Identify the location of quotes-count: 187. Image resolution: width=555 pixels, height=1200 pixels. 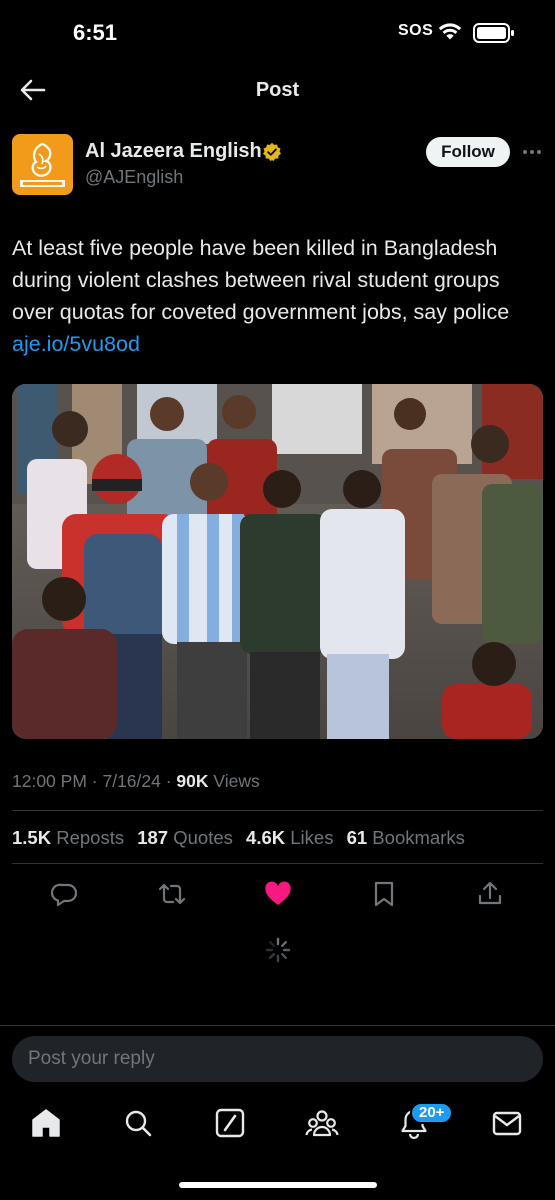
(153, 837).